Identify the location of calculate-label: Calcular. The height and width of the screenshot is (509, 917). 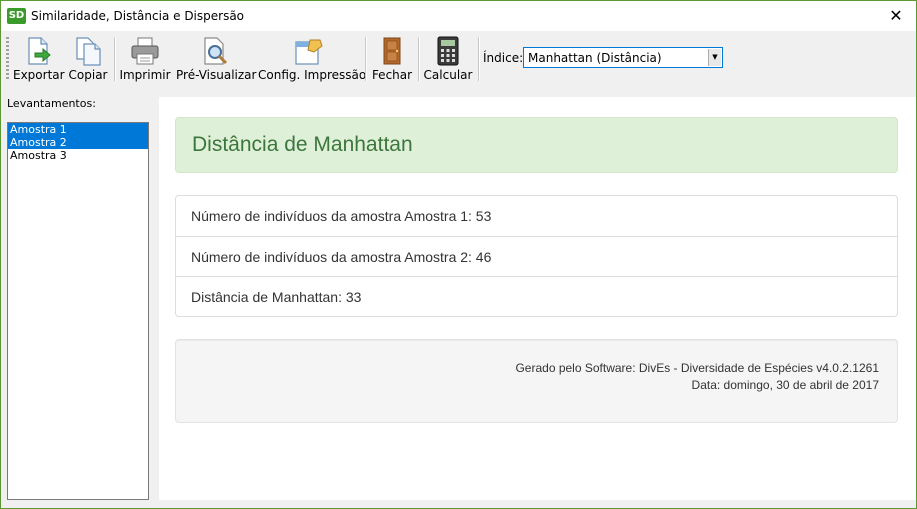
(448, 75).